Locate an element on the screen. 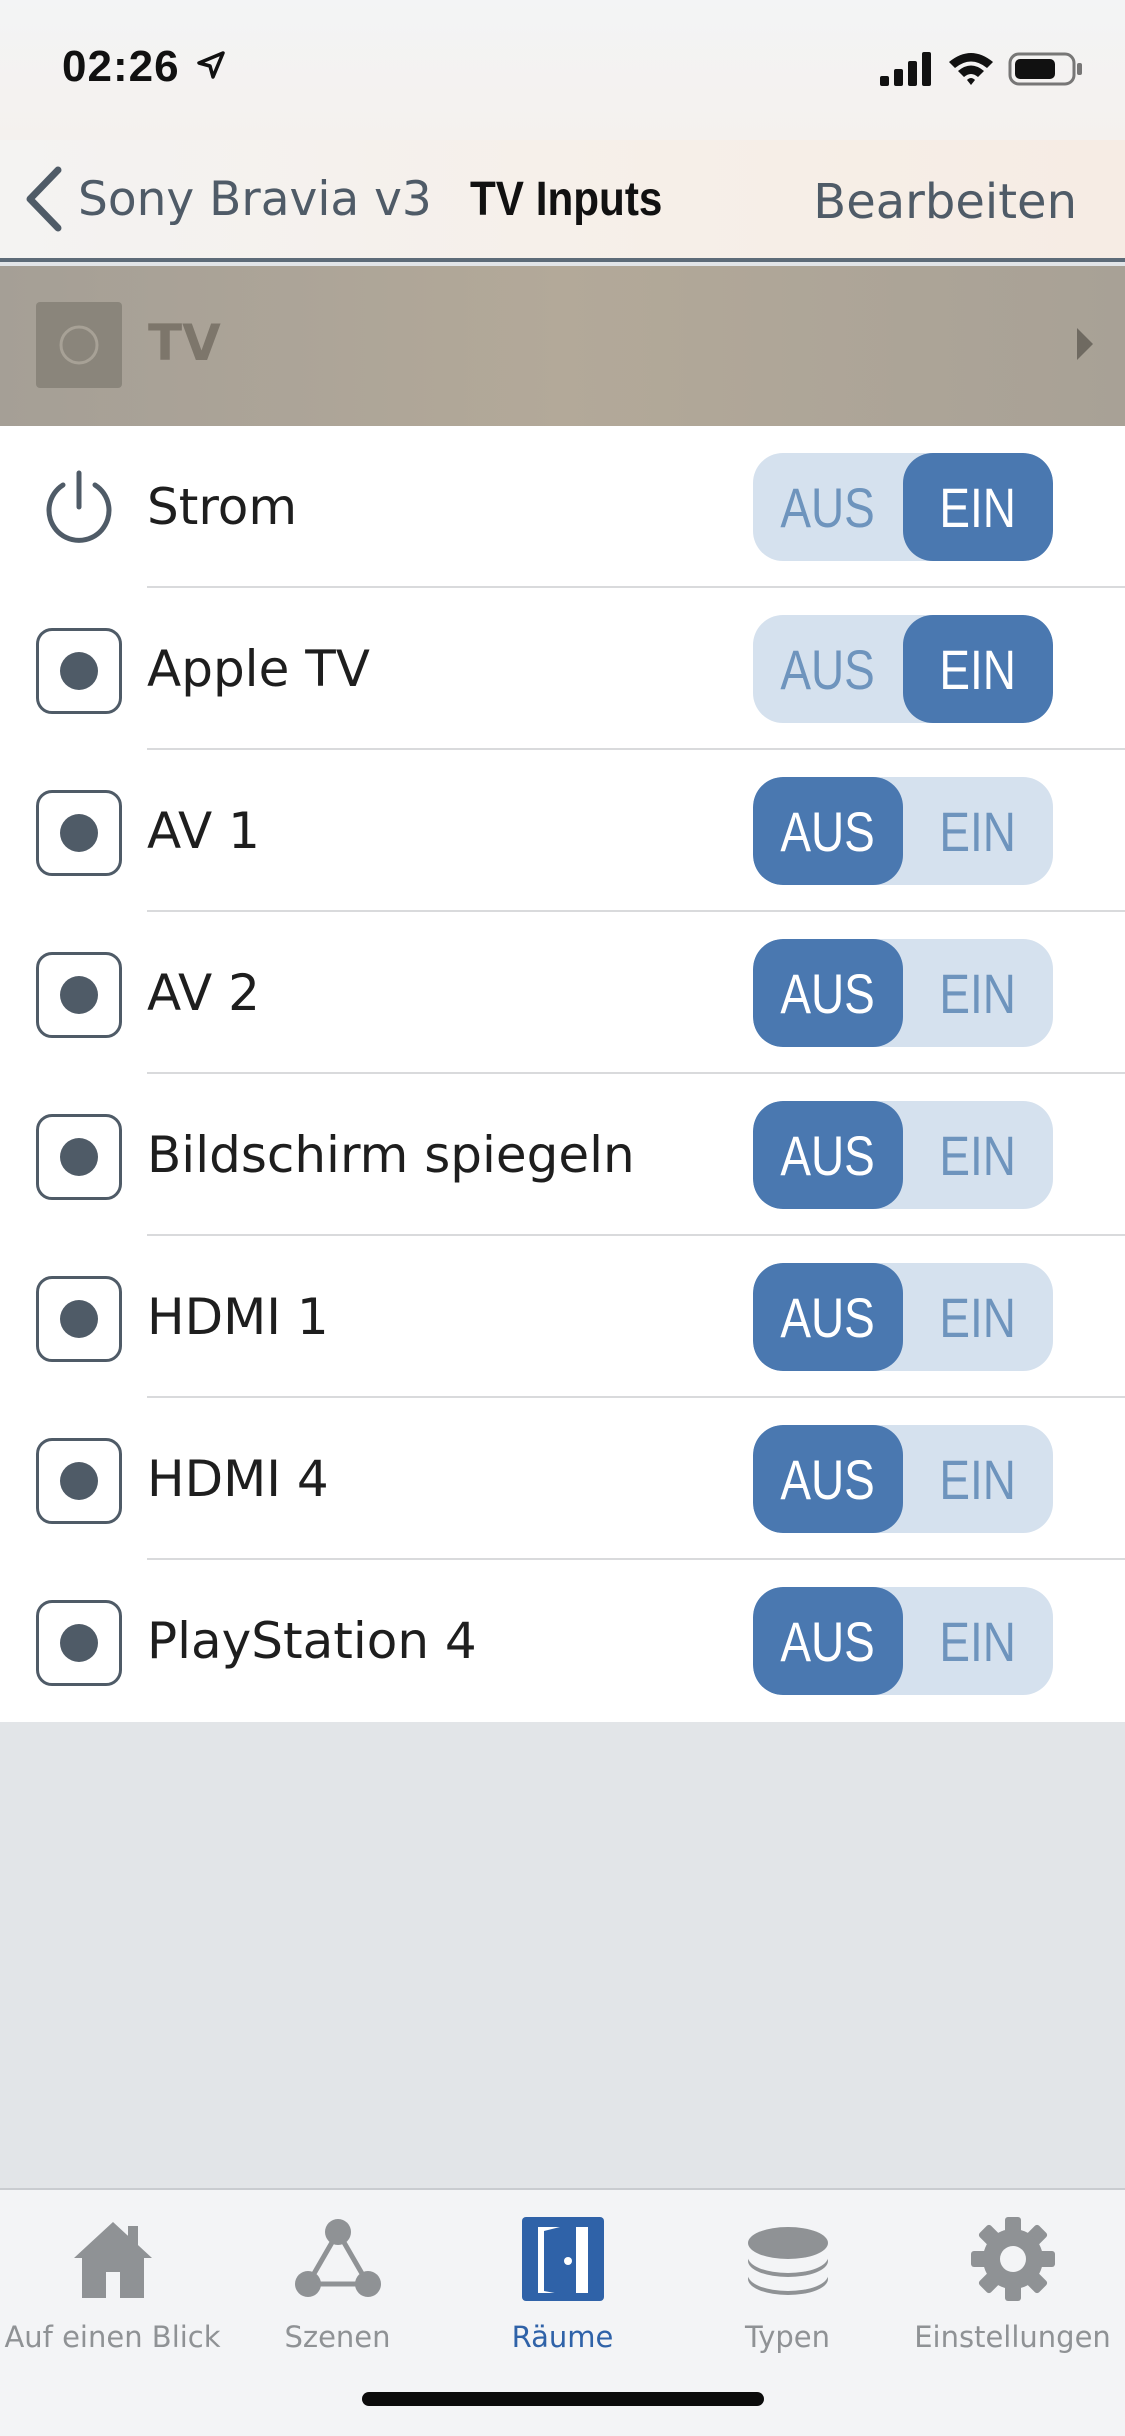  back-button: Sony Bravia v3 is located at coordinates (228, 199).